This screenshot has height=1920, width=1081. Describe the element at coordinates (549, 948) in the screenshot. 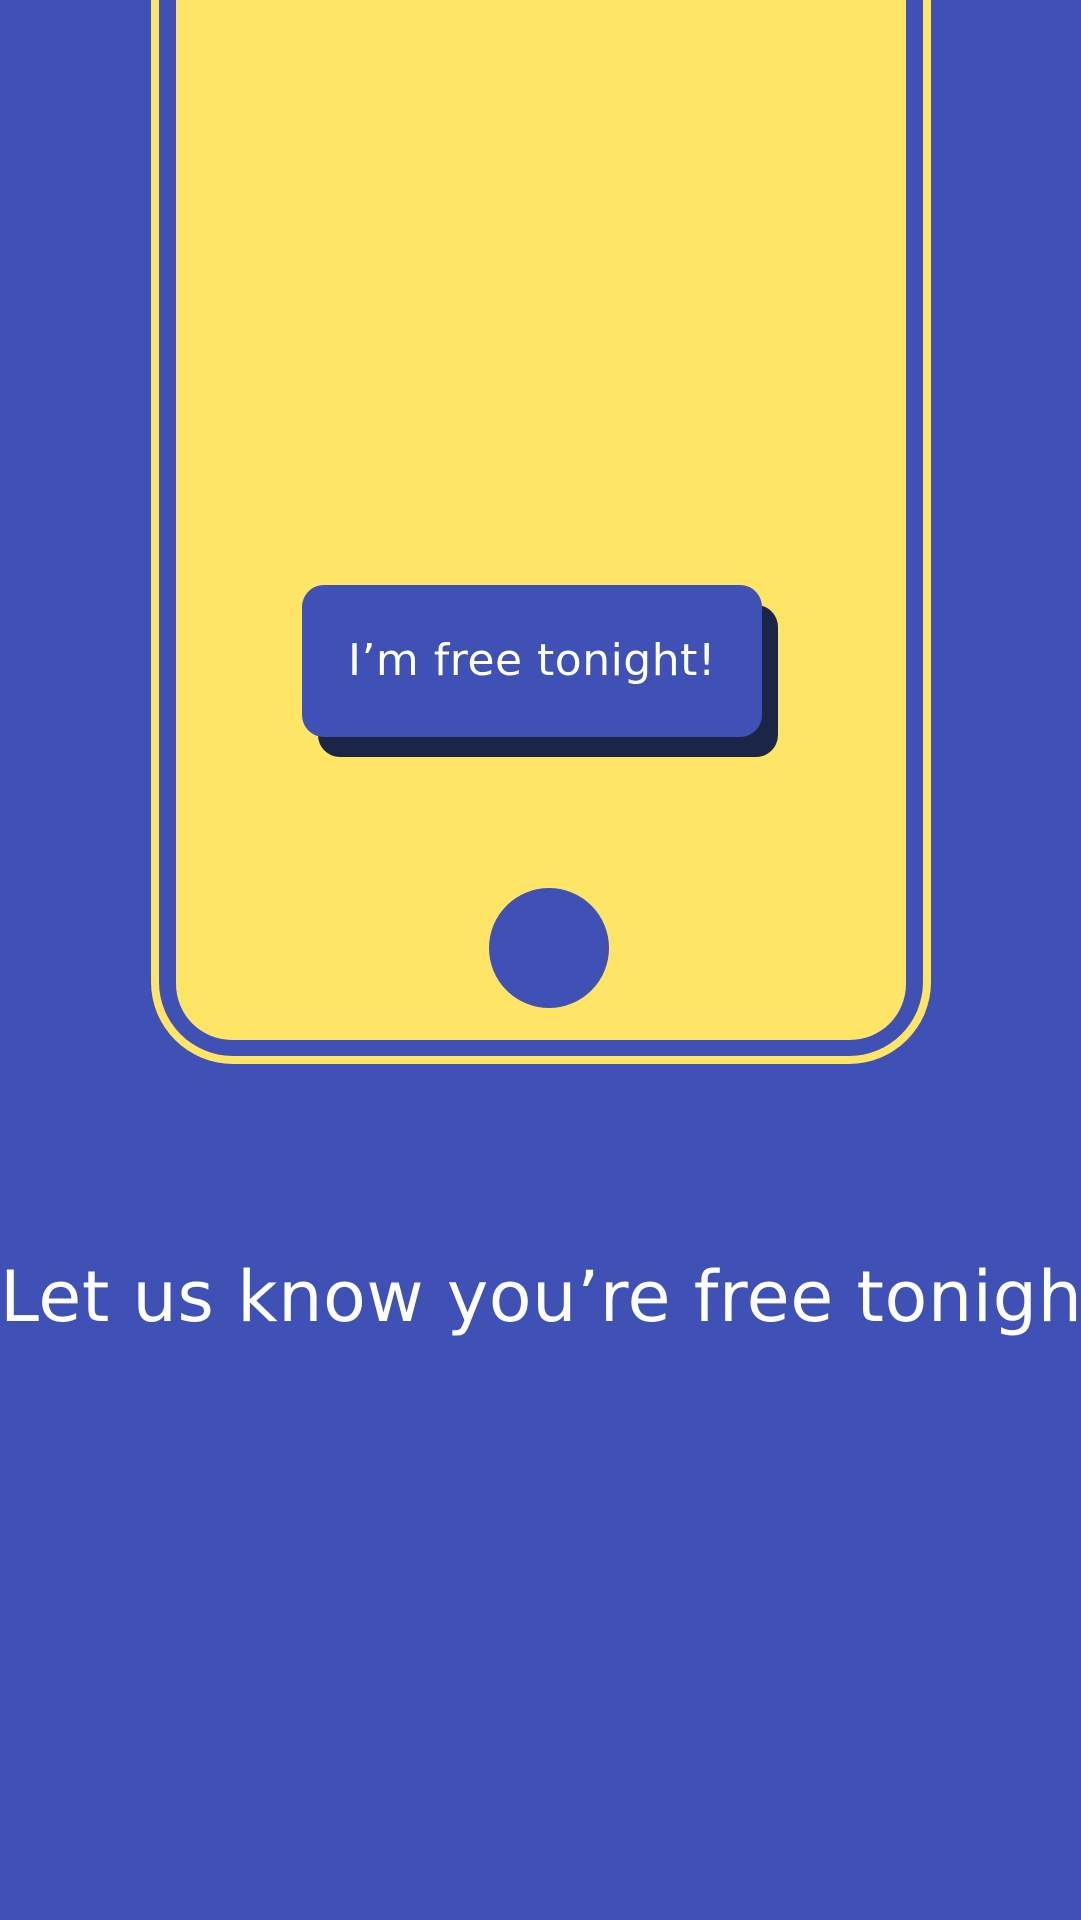

I see `home-button-icon` at that location.